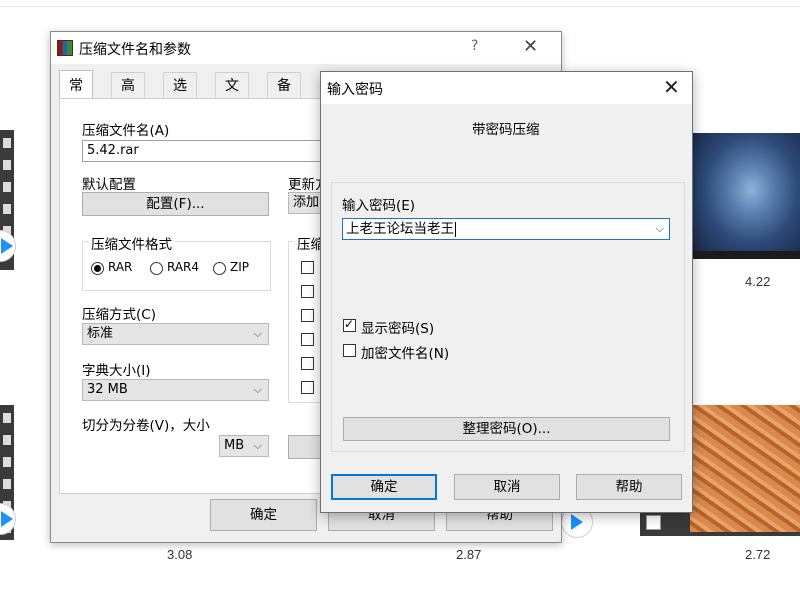  Describe the element at coordinates (156, 268) in the screenshot. I see `format-rar4-radio` at that location.